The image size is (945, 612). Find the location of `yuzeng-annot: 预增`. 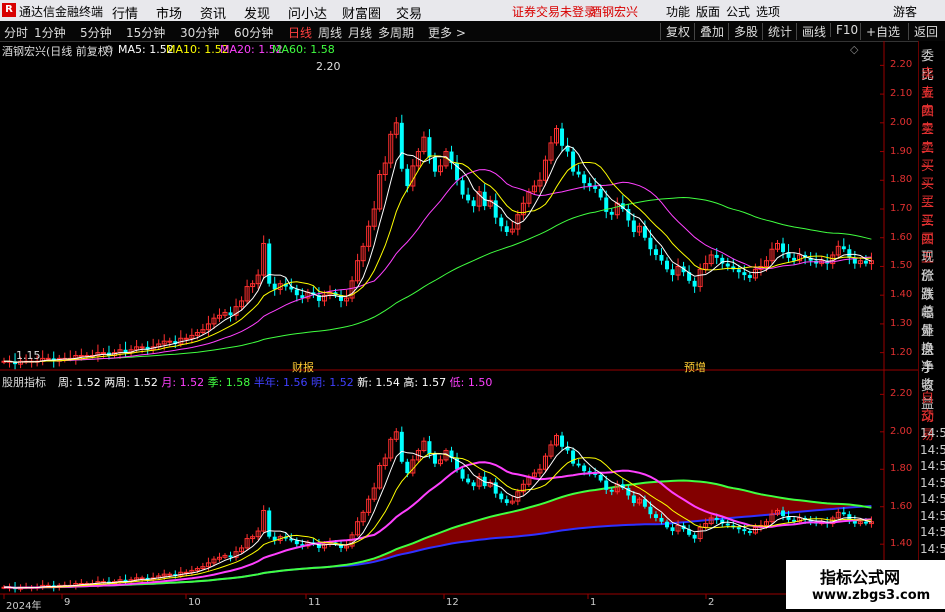

yuzeng-annot: 预增 is located at coordinates (695, 367).